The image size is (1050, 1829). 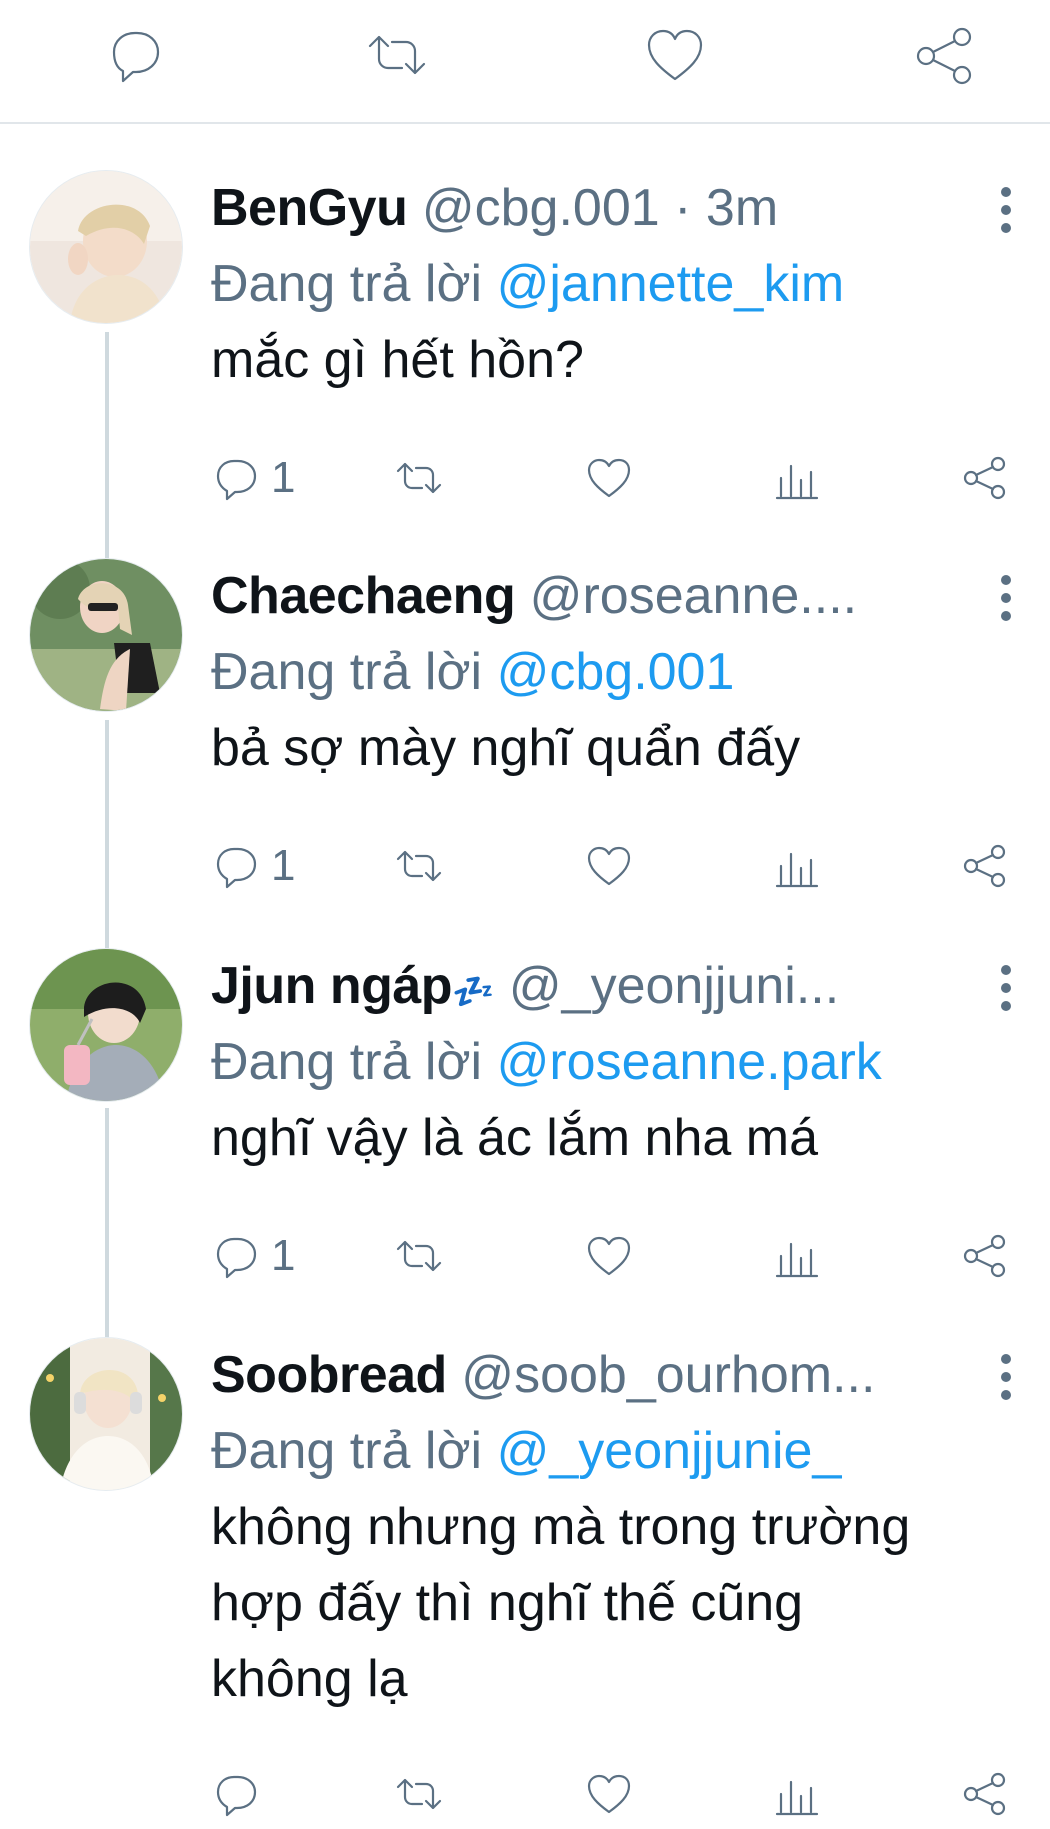 I want to click on user-handle: @cbg.001, so click(x=541, y=208).